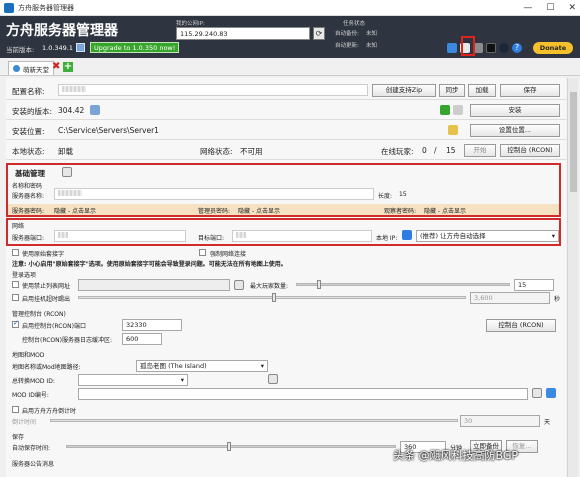  What do you see at coordinates (28, 131) in the screenshot?
I see `install-location-label: 安装位置:` at bounding box center [28, 131].